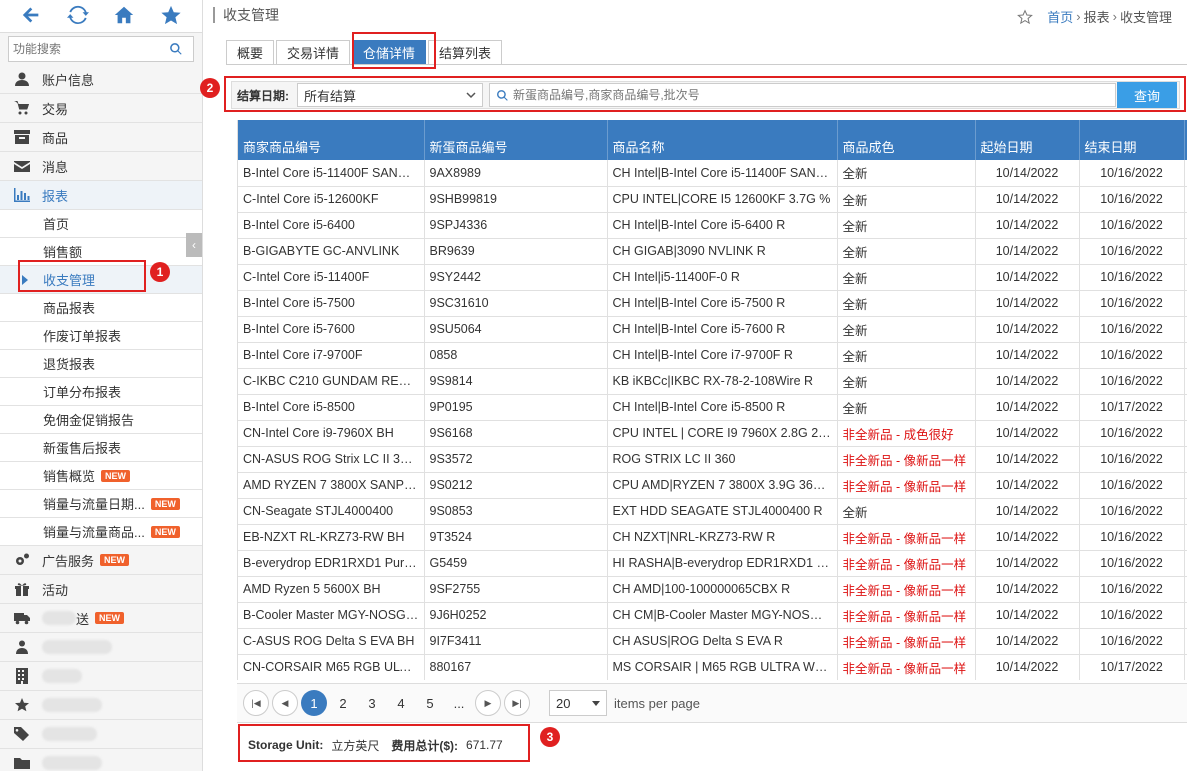  What do you see at coordinates (124, 16) in the screenshot?
I see `home-icon` at bounding box center [124, 16].